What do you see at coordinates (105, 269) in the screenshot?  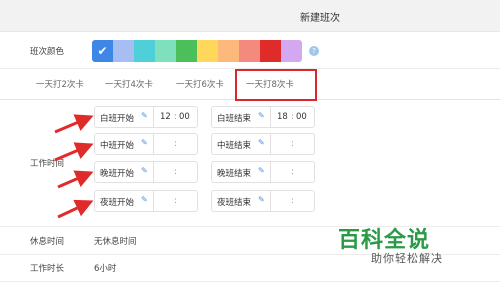 I see `work-duration-value: 6小时` at bounding box center [105, 269].